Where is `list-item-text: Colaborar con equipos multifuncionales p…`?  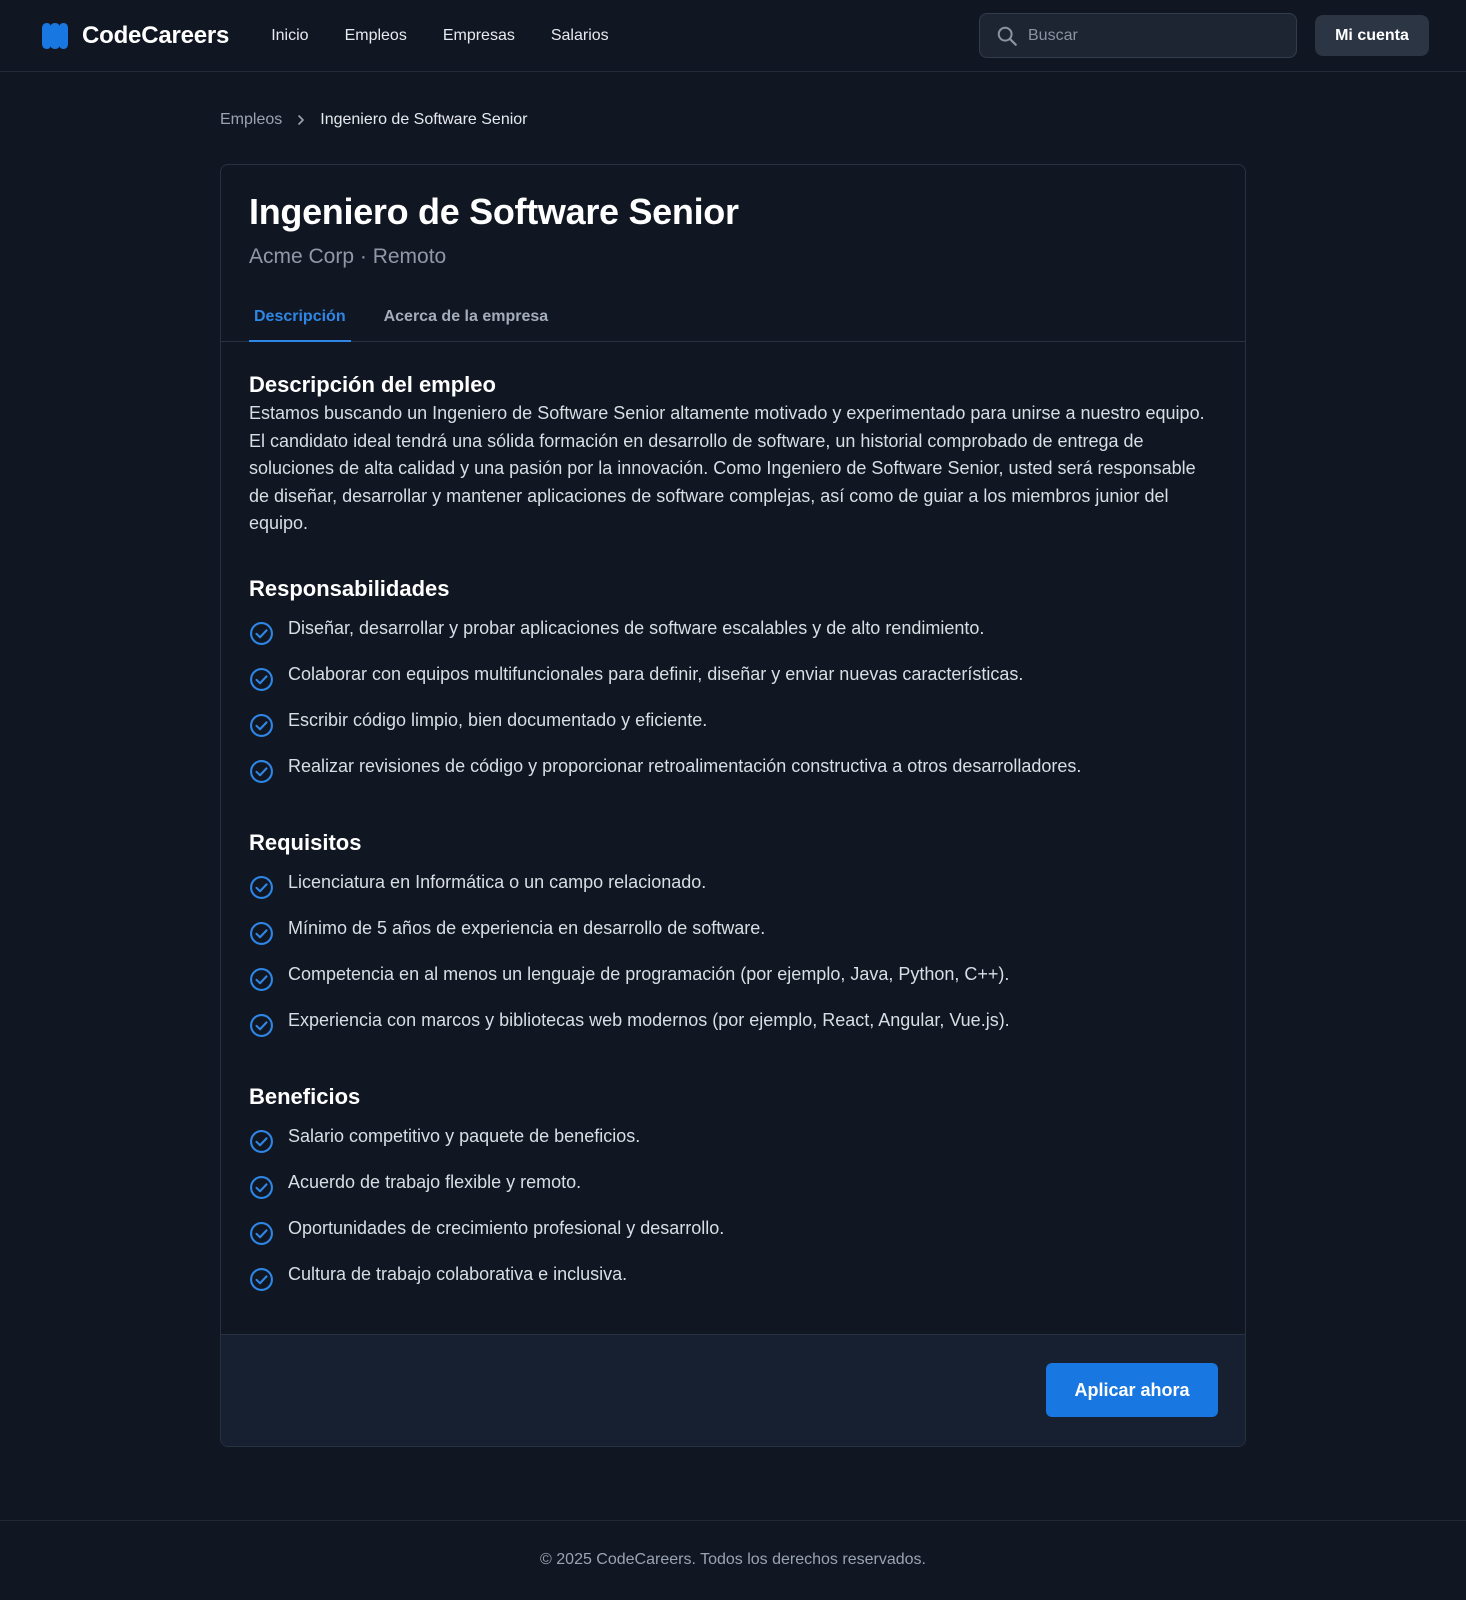
list-item-text: Colaborar con equipos multifuncionales p… is located at coordinates (656, 673).